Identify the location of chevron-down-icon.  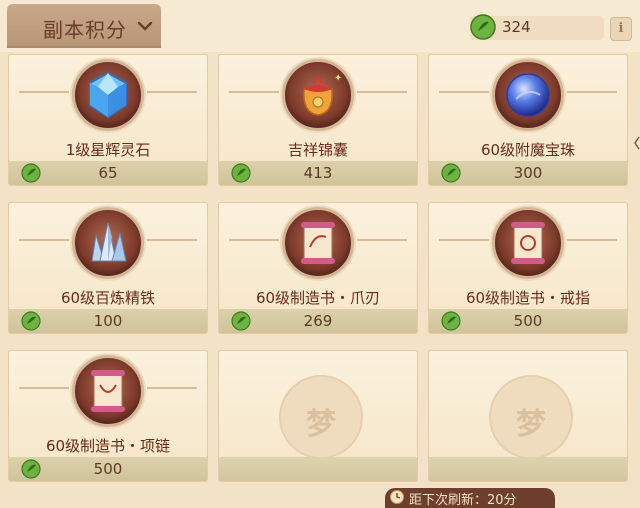
(145, 26).